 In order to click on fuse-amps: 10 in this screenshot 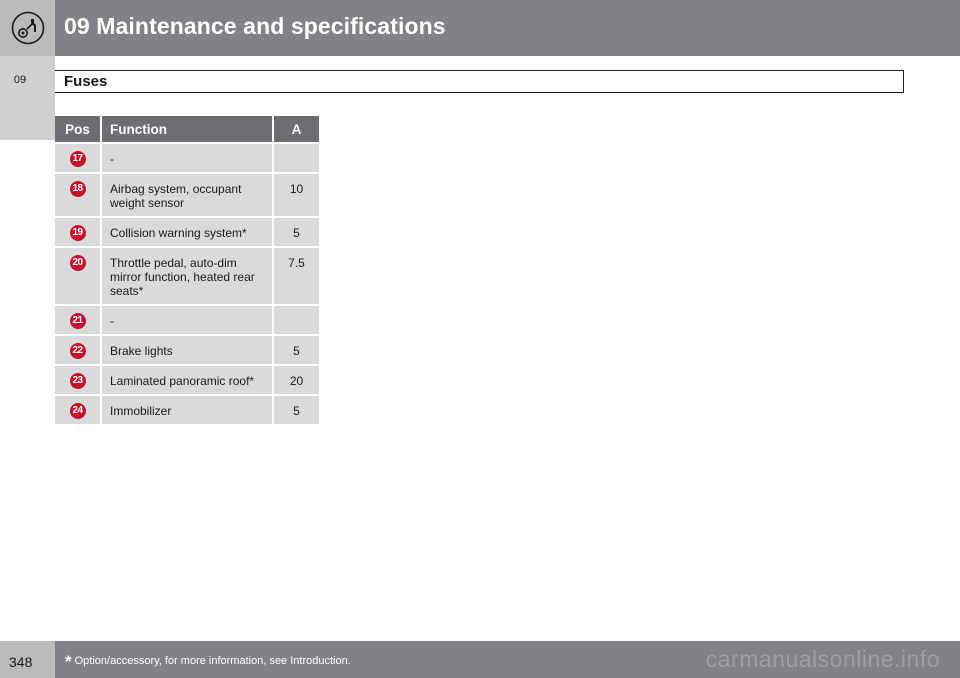, I will do `click(296, 194)`.